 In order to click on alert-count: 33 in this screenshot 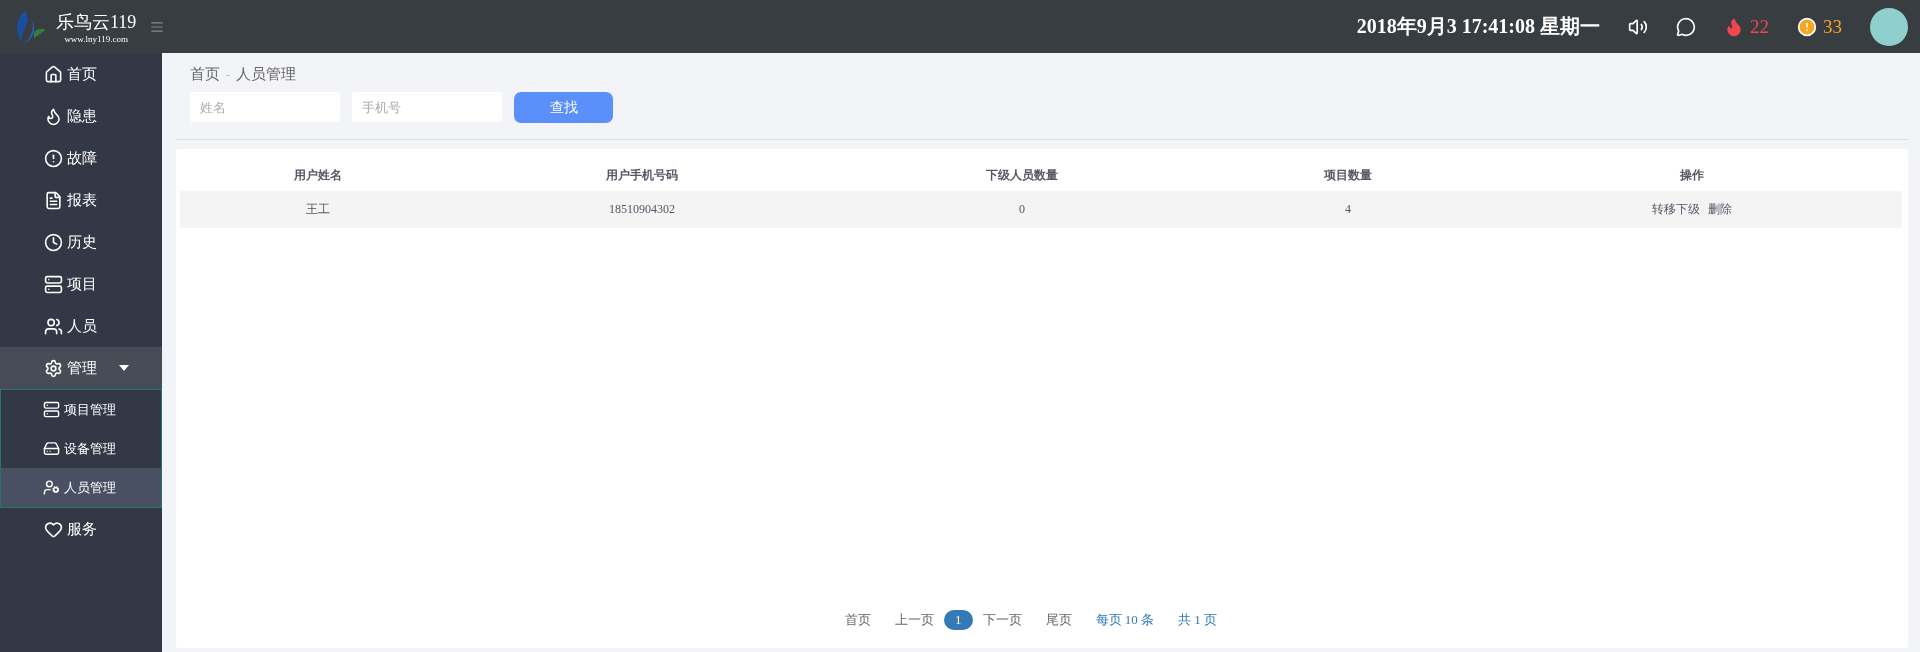, I will do `click(1832, 26)`.